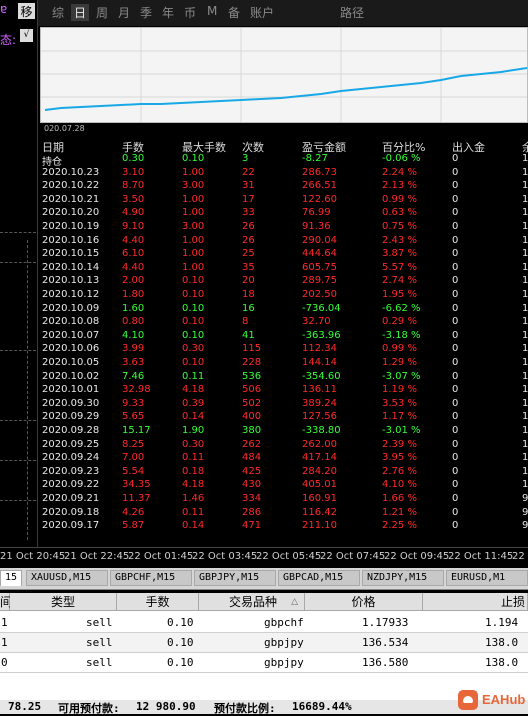 The width and height of the screenshot is (528, 716). Describe the element at coordinates (284, 295) in the screenshot. I see `day-stats-row: 2020.10.12 1.80 0.10 18 202.50 1.95 % 0 1` at that location.